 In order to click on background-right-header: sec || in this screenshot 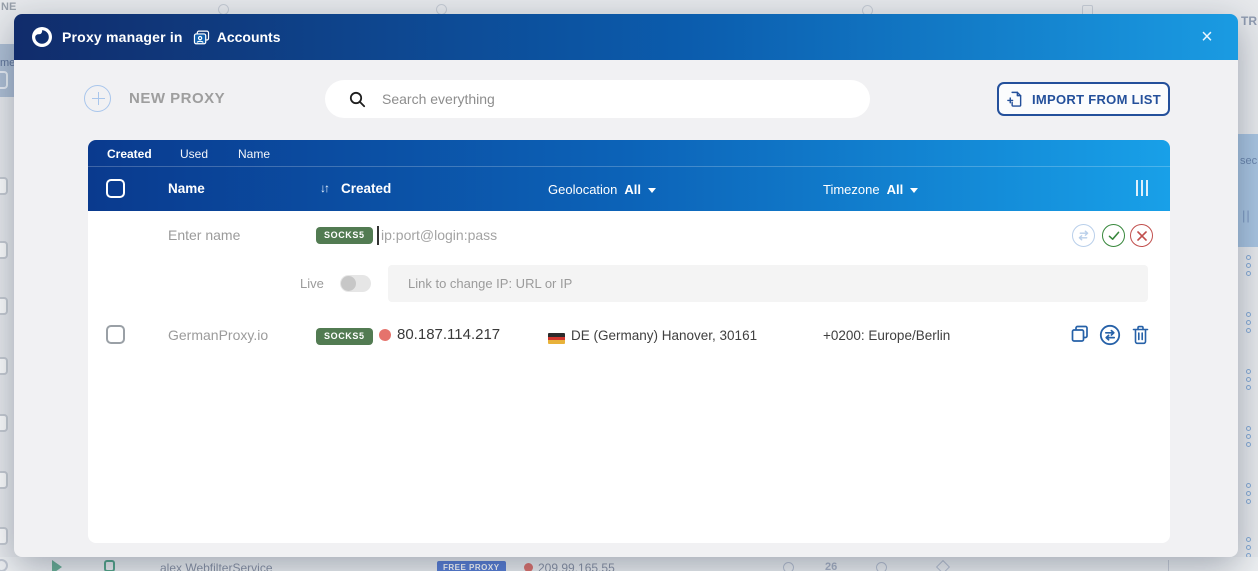, I will do `click(1248, 190)`.